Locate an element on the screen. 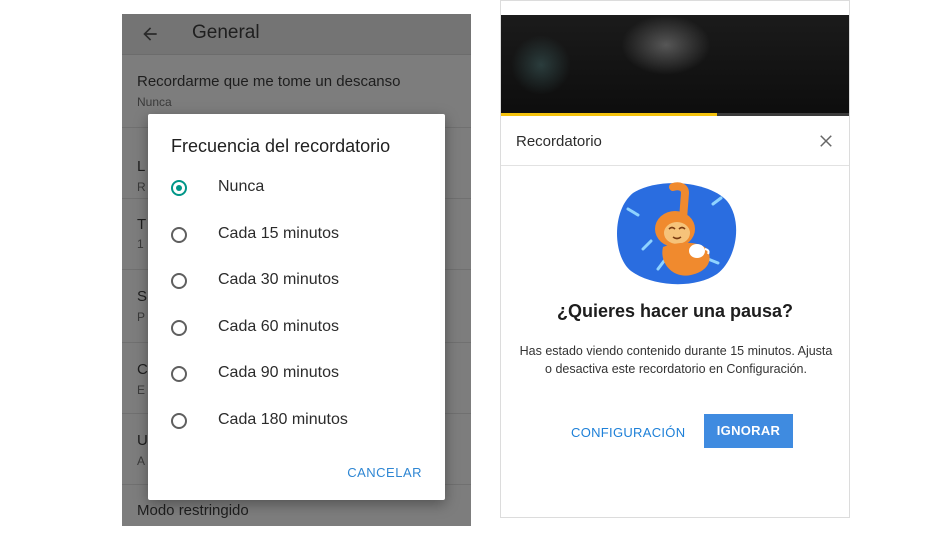 The image size is (950, 543). close-icon is located at coordinates (826, 141).